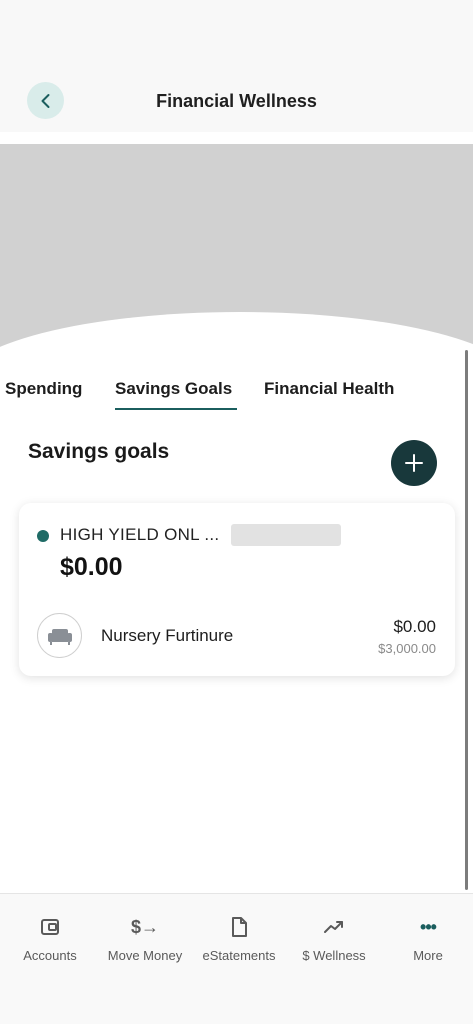  I want to click on goal-target: $3,000.00, so click(407, 648).